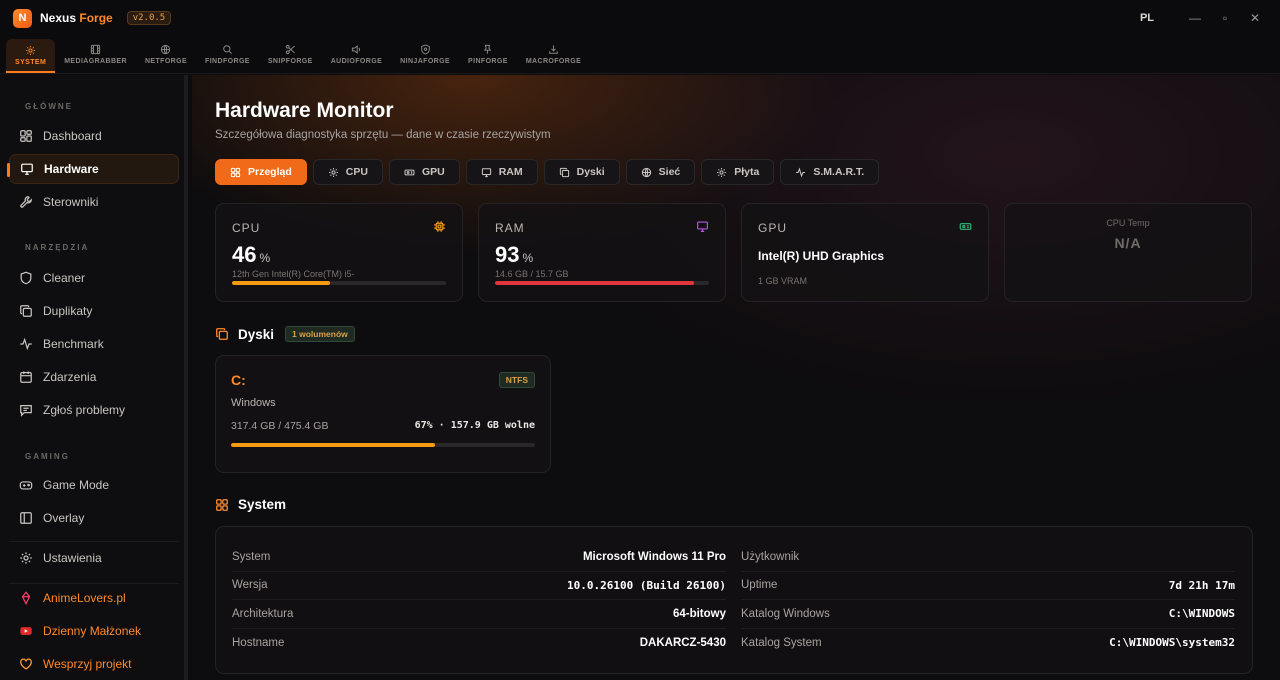  Describe the element at coordinates (581, 172) in the screenshot. I see `tab-disks: Dyski` at that location.